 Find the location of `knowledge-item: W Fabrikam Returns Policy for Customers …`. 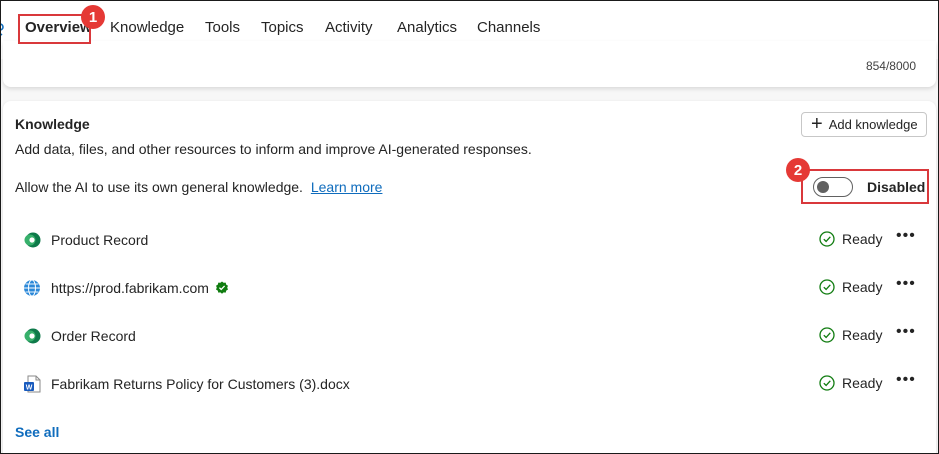

knowledge-item: W Fabrikam Returns Policy for Customers … is located at coordinates (469, 385).